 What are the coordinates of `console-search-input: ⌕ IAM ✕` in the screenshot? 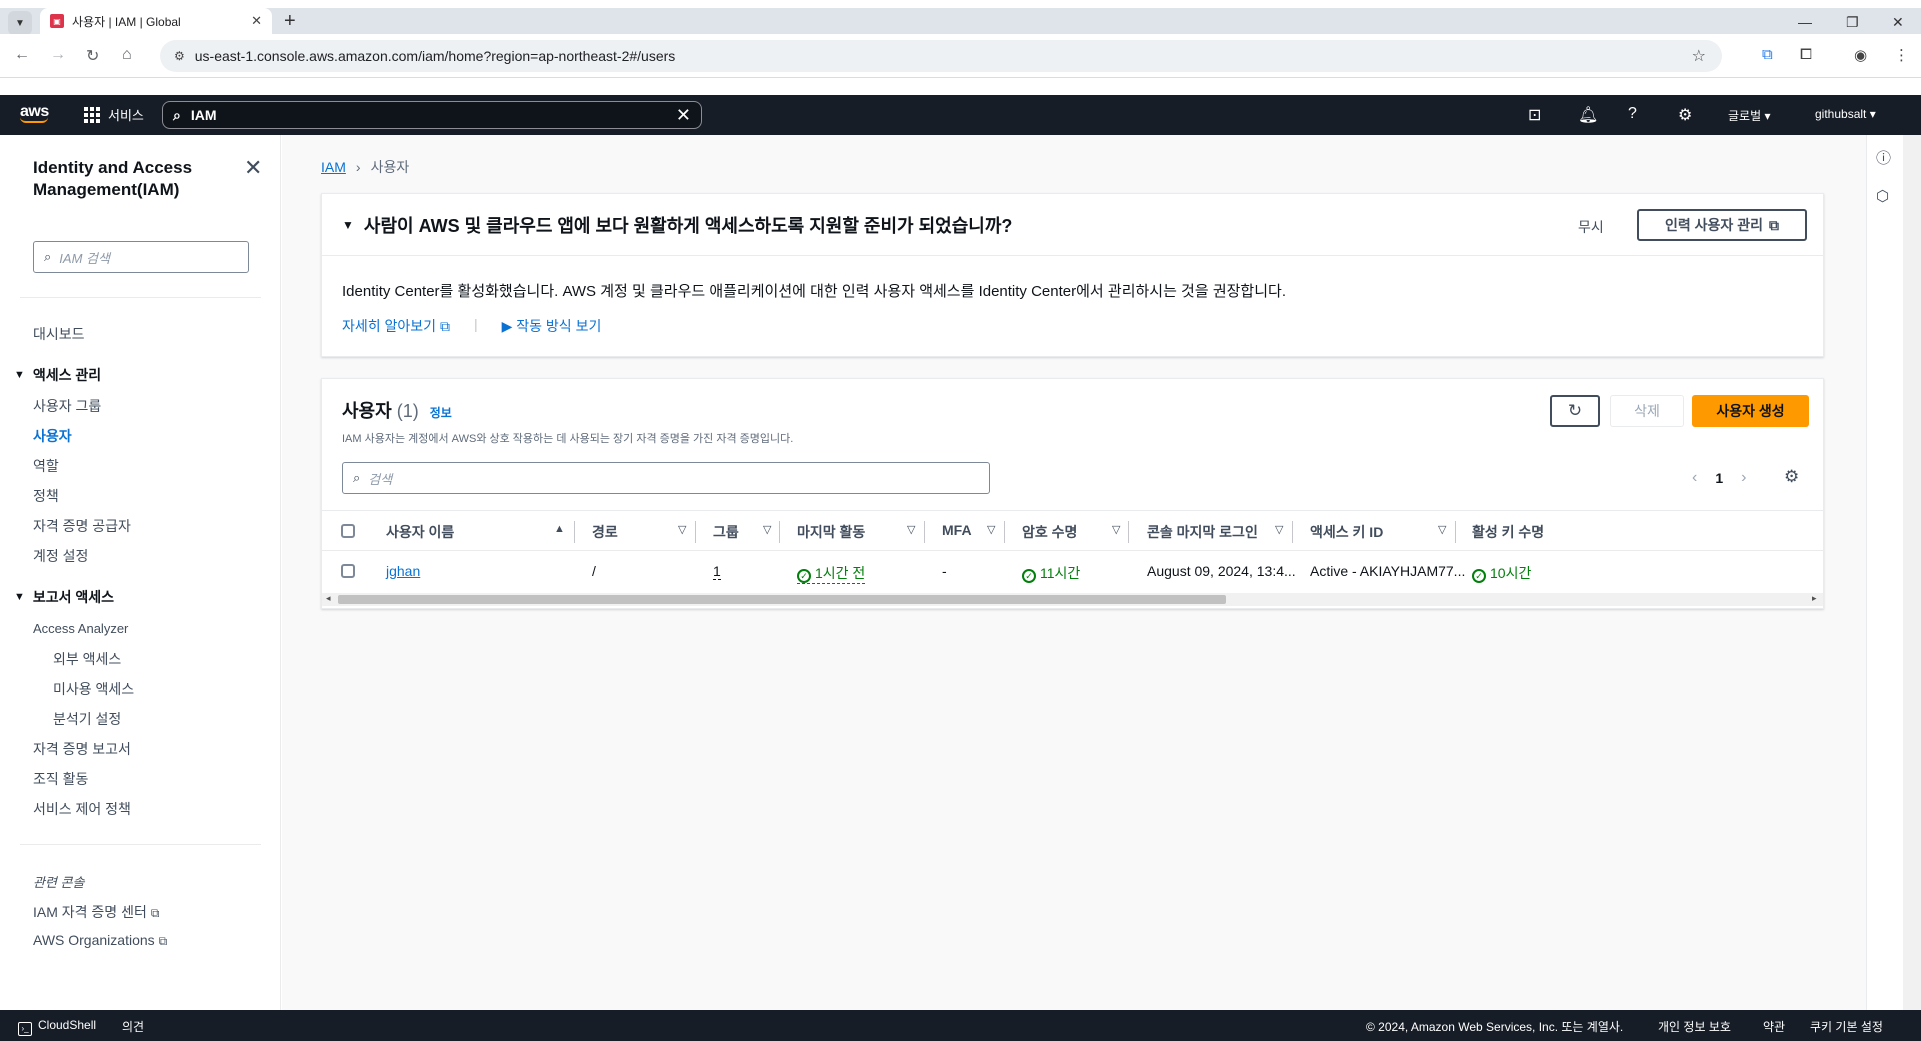 It's located at (432, 115).